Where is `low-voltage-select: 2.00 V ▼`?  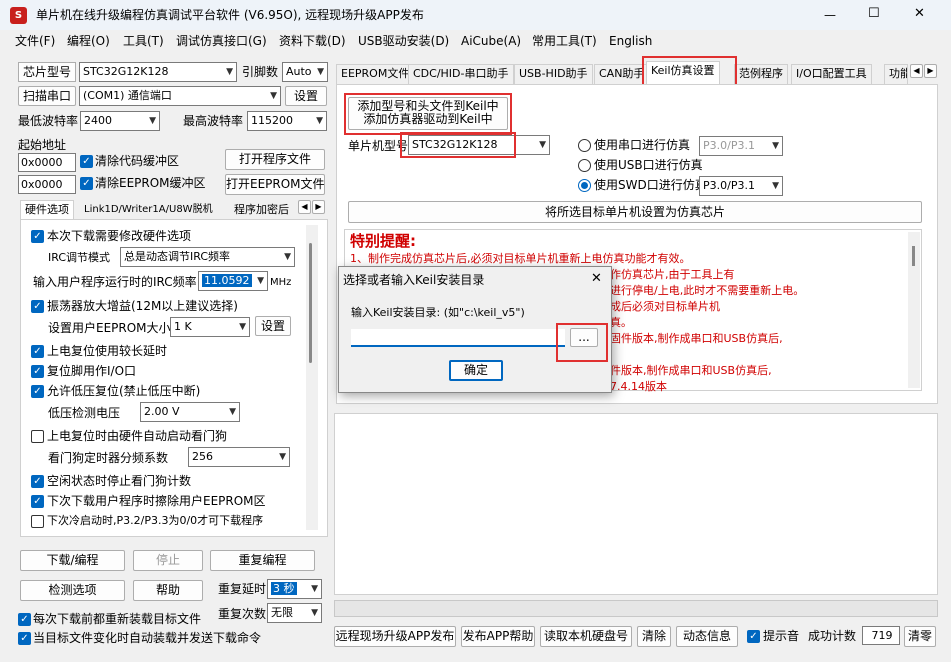 low-voltage-select: 2.00 V ▼ is located at coordinates (190, 412).